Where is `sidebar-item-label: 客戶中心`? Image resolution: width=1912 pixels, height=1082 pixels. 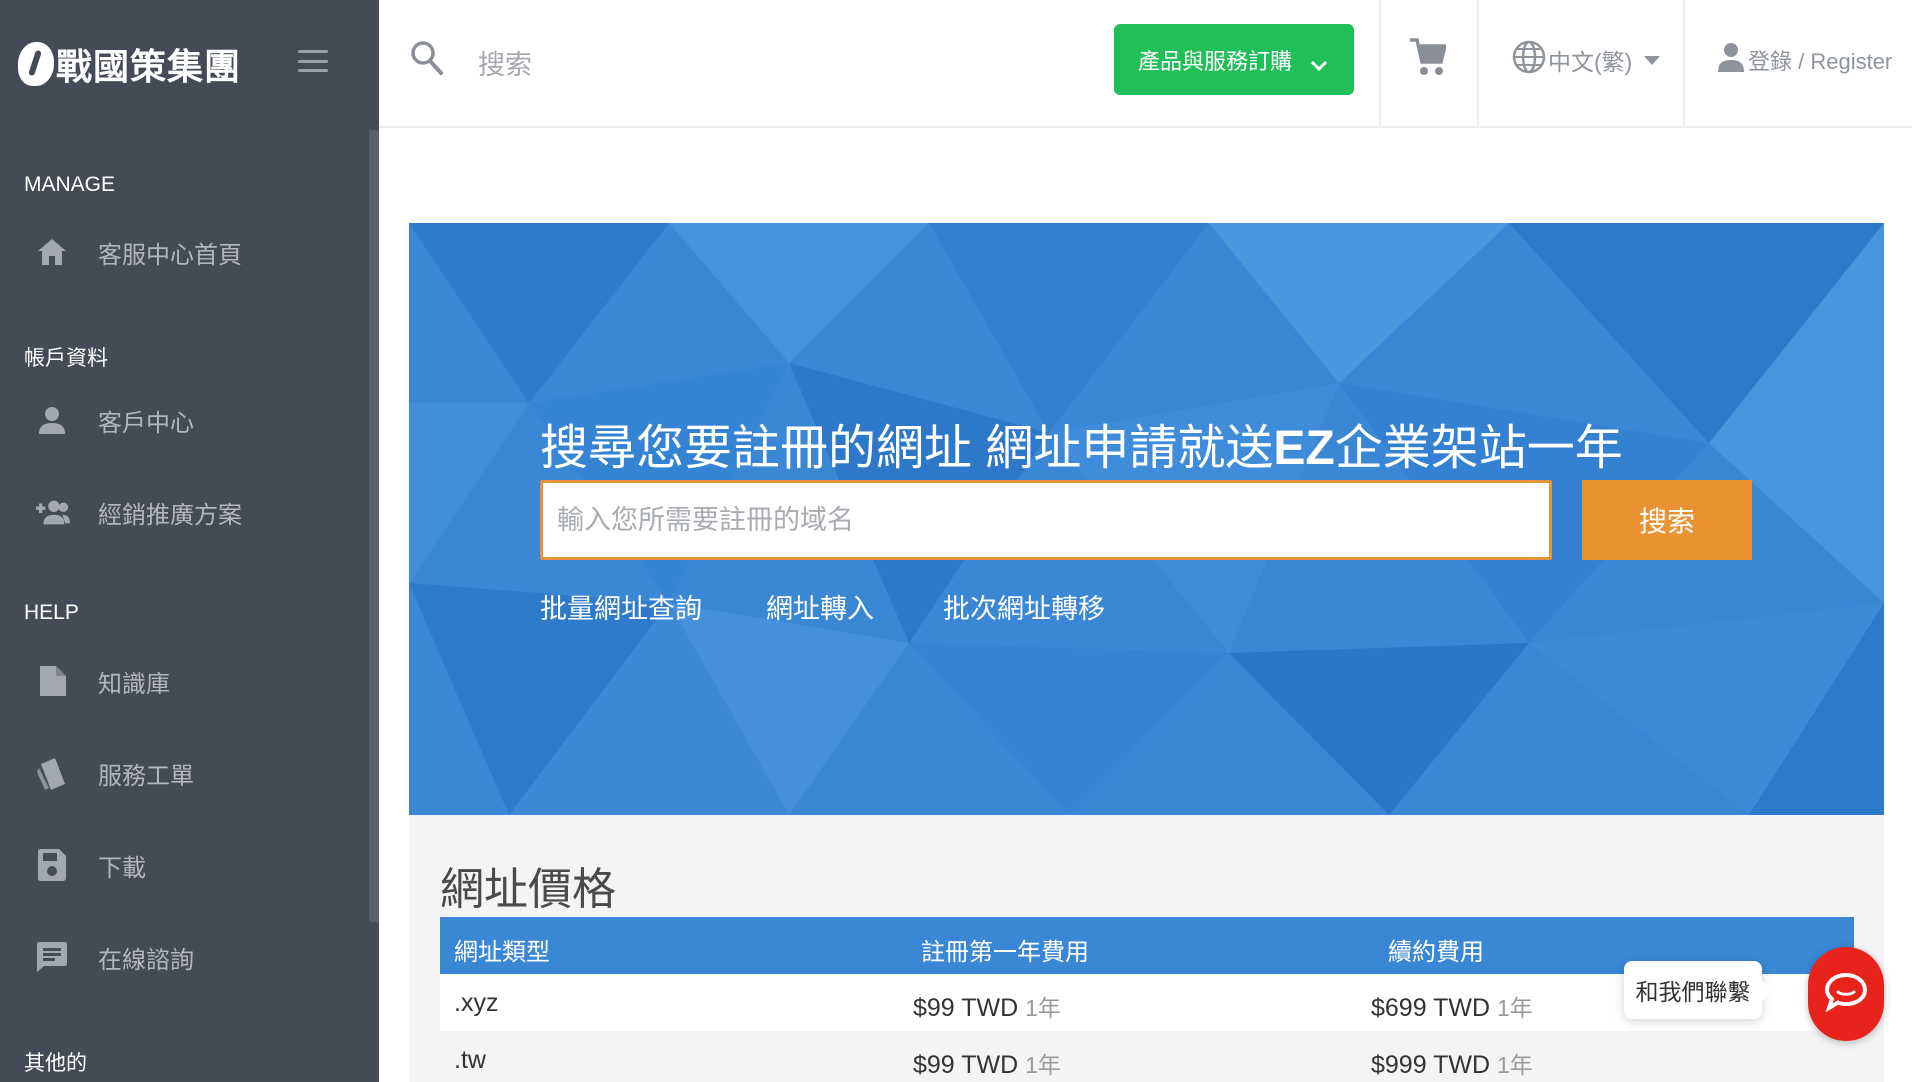
sidebar-item-label: 客戶中心 is located at coordinates (146, 423).